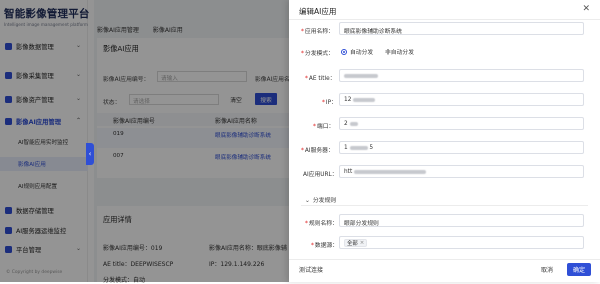 The height and width of the screenshot is (284, 600). I want to click on sidebar-subitem-ai-rules: AI规则应用配置, so click(44, 186).